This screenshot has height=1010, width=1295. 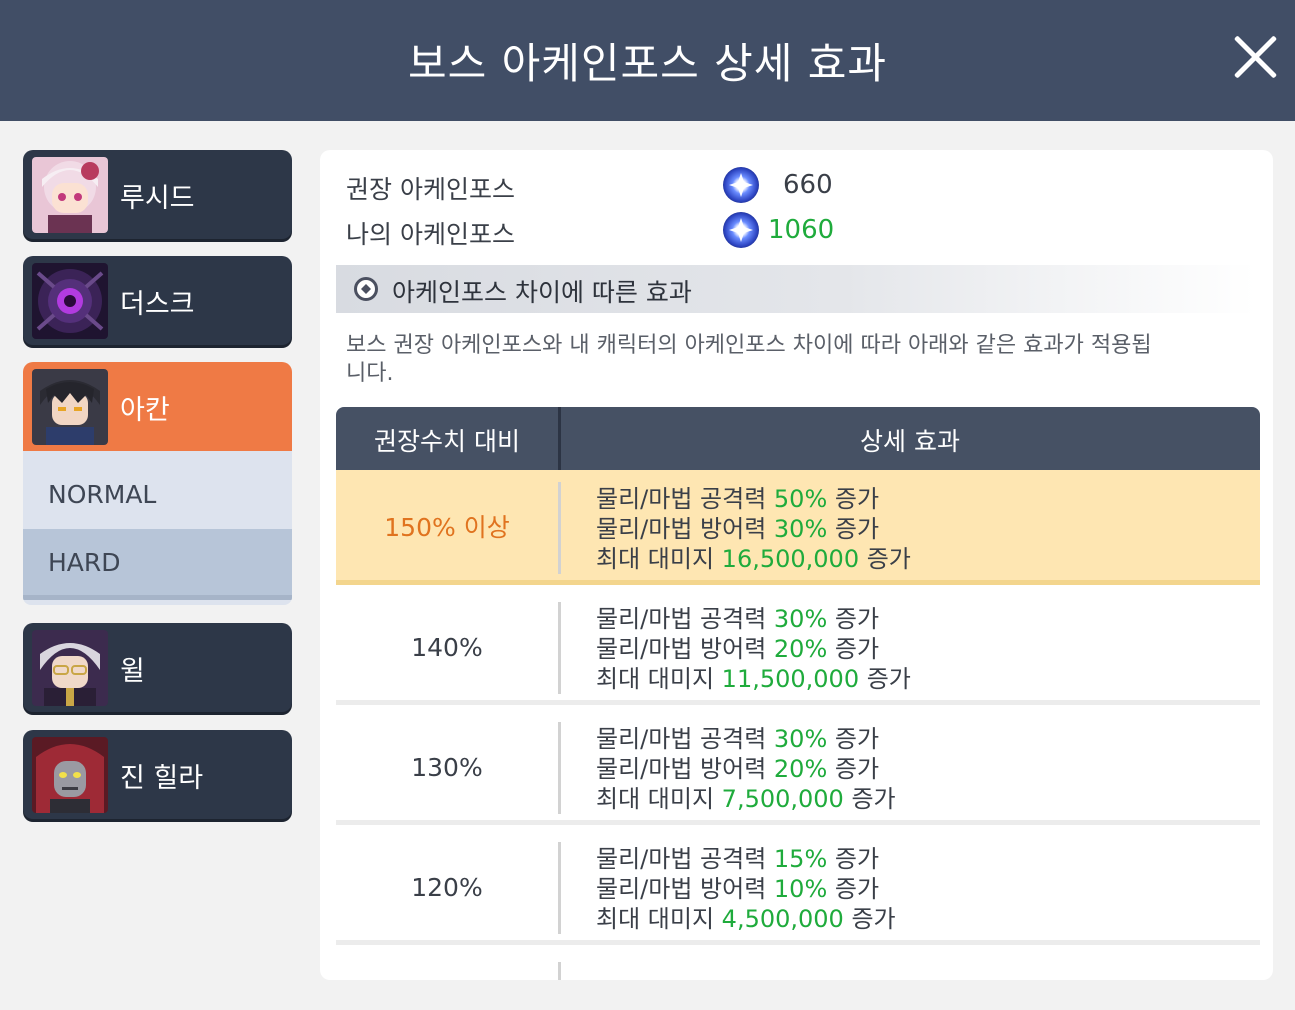 What do you see at coordinates (447, 647) in the screenshot?
I see `row-ratio: 140%` at bounding box center [447, 647].